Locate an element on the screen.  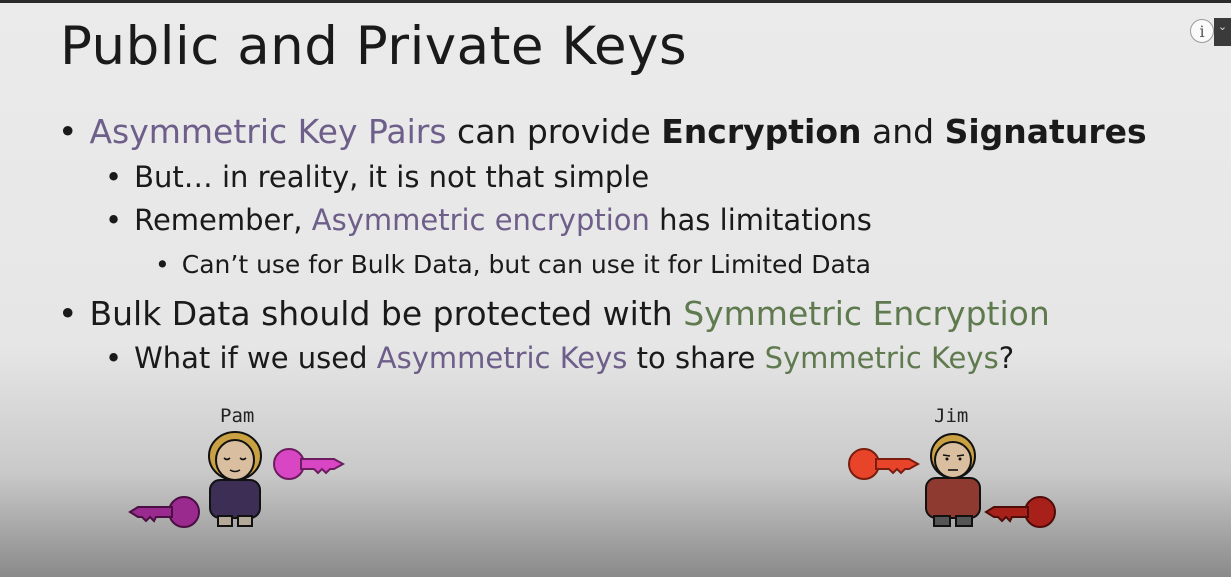
jim-private-key-icon is located at coordinates (1020, 512).